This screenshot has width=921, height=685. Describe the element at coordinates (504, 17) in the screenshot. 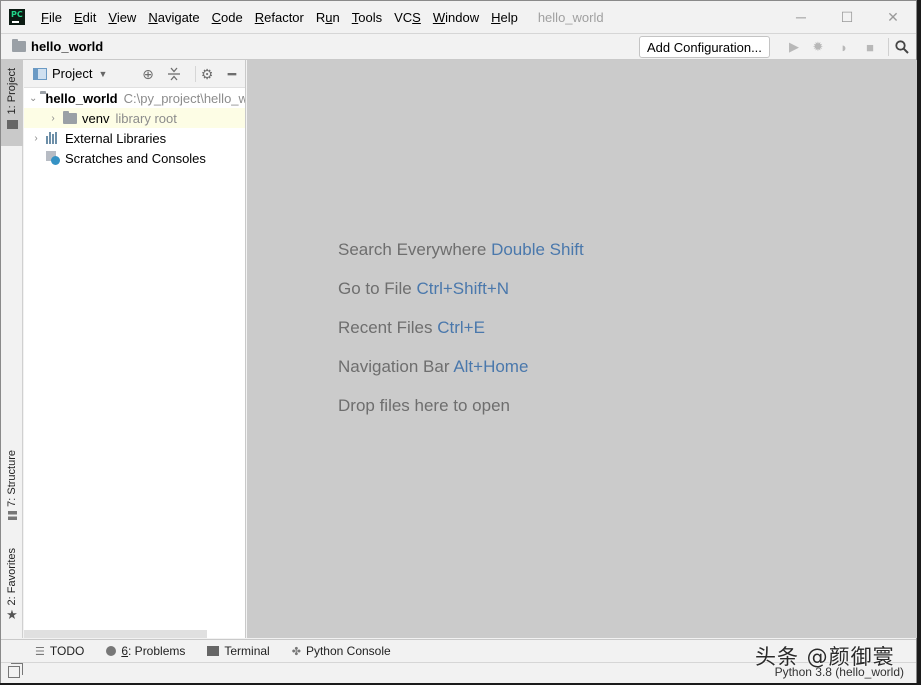

I see `menu-help: Help` at that location.